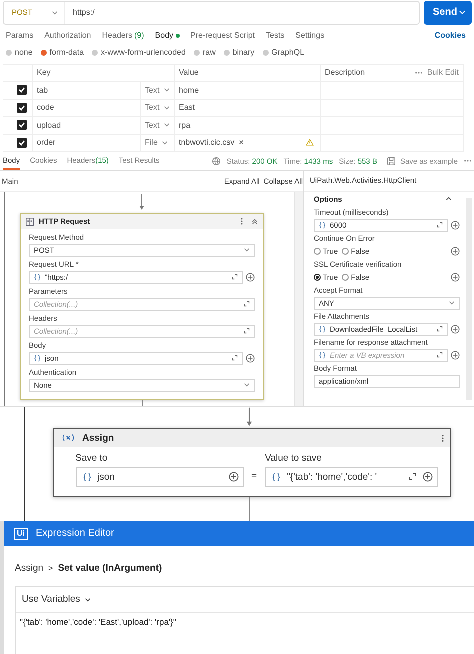 The height and width of the screenshot is (654, 474). Describe the element at coordinates (46, 143) in the screenshot. I see `table-cell: order` at that location.